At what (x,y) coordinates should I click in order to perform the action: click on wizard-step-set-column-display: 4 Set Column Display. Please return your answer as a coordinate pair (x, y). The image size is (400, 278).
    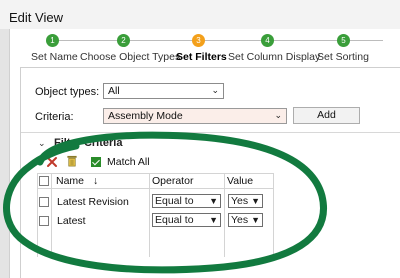
    Looking at the image, I should click on (274, 49).